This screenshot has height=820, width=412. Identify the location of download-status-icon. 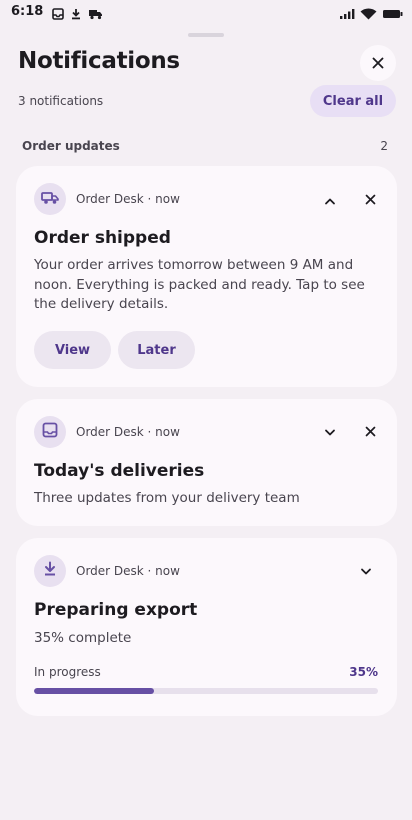
(76, 14).